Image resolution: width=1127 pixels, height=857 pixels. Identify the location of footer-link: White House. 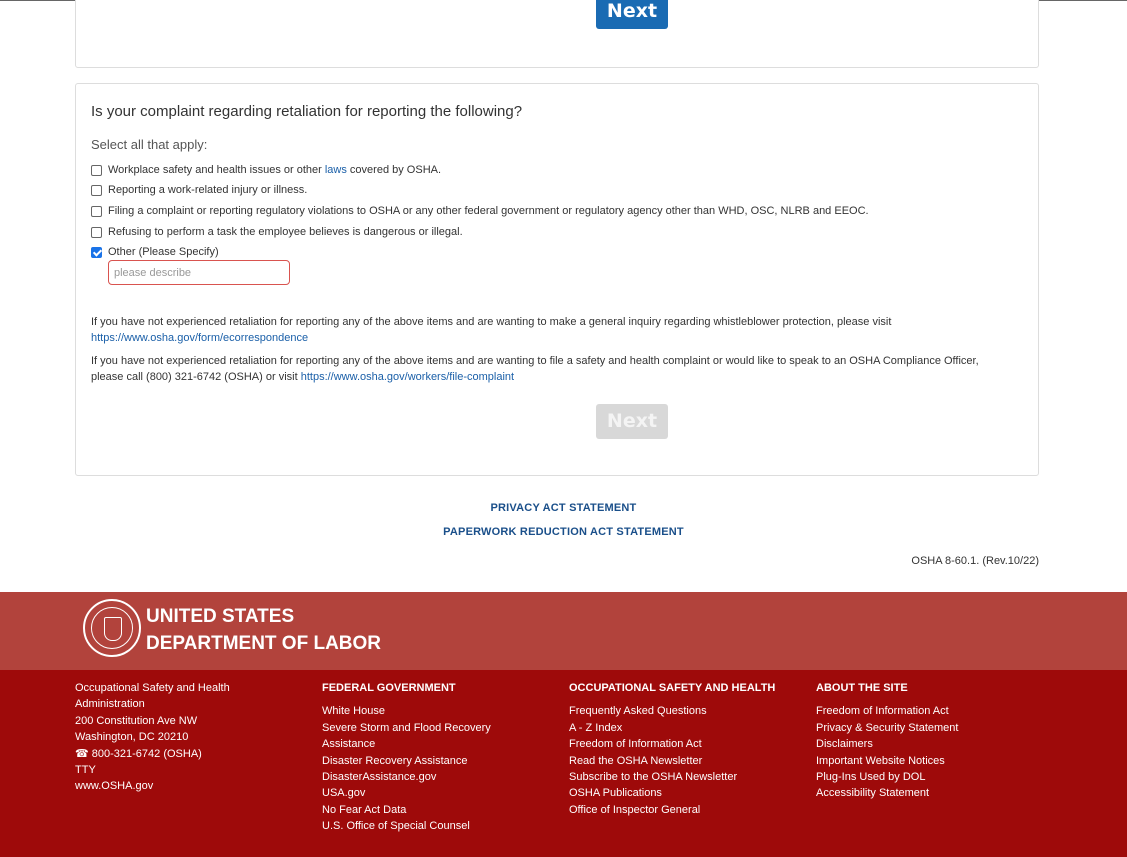
(406, 711).